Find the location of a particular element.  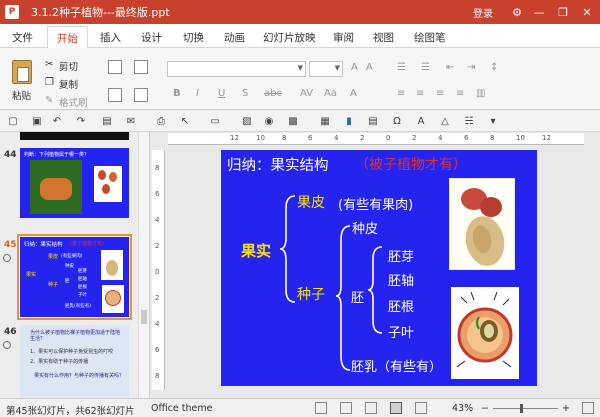

line-spacing-icon: ↕ is located at coordinates (494, 67).